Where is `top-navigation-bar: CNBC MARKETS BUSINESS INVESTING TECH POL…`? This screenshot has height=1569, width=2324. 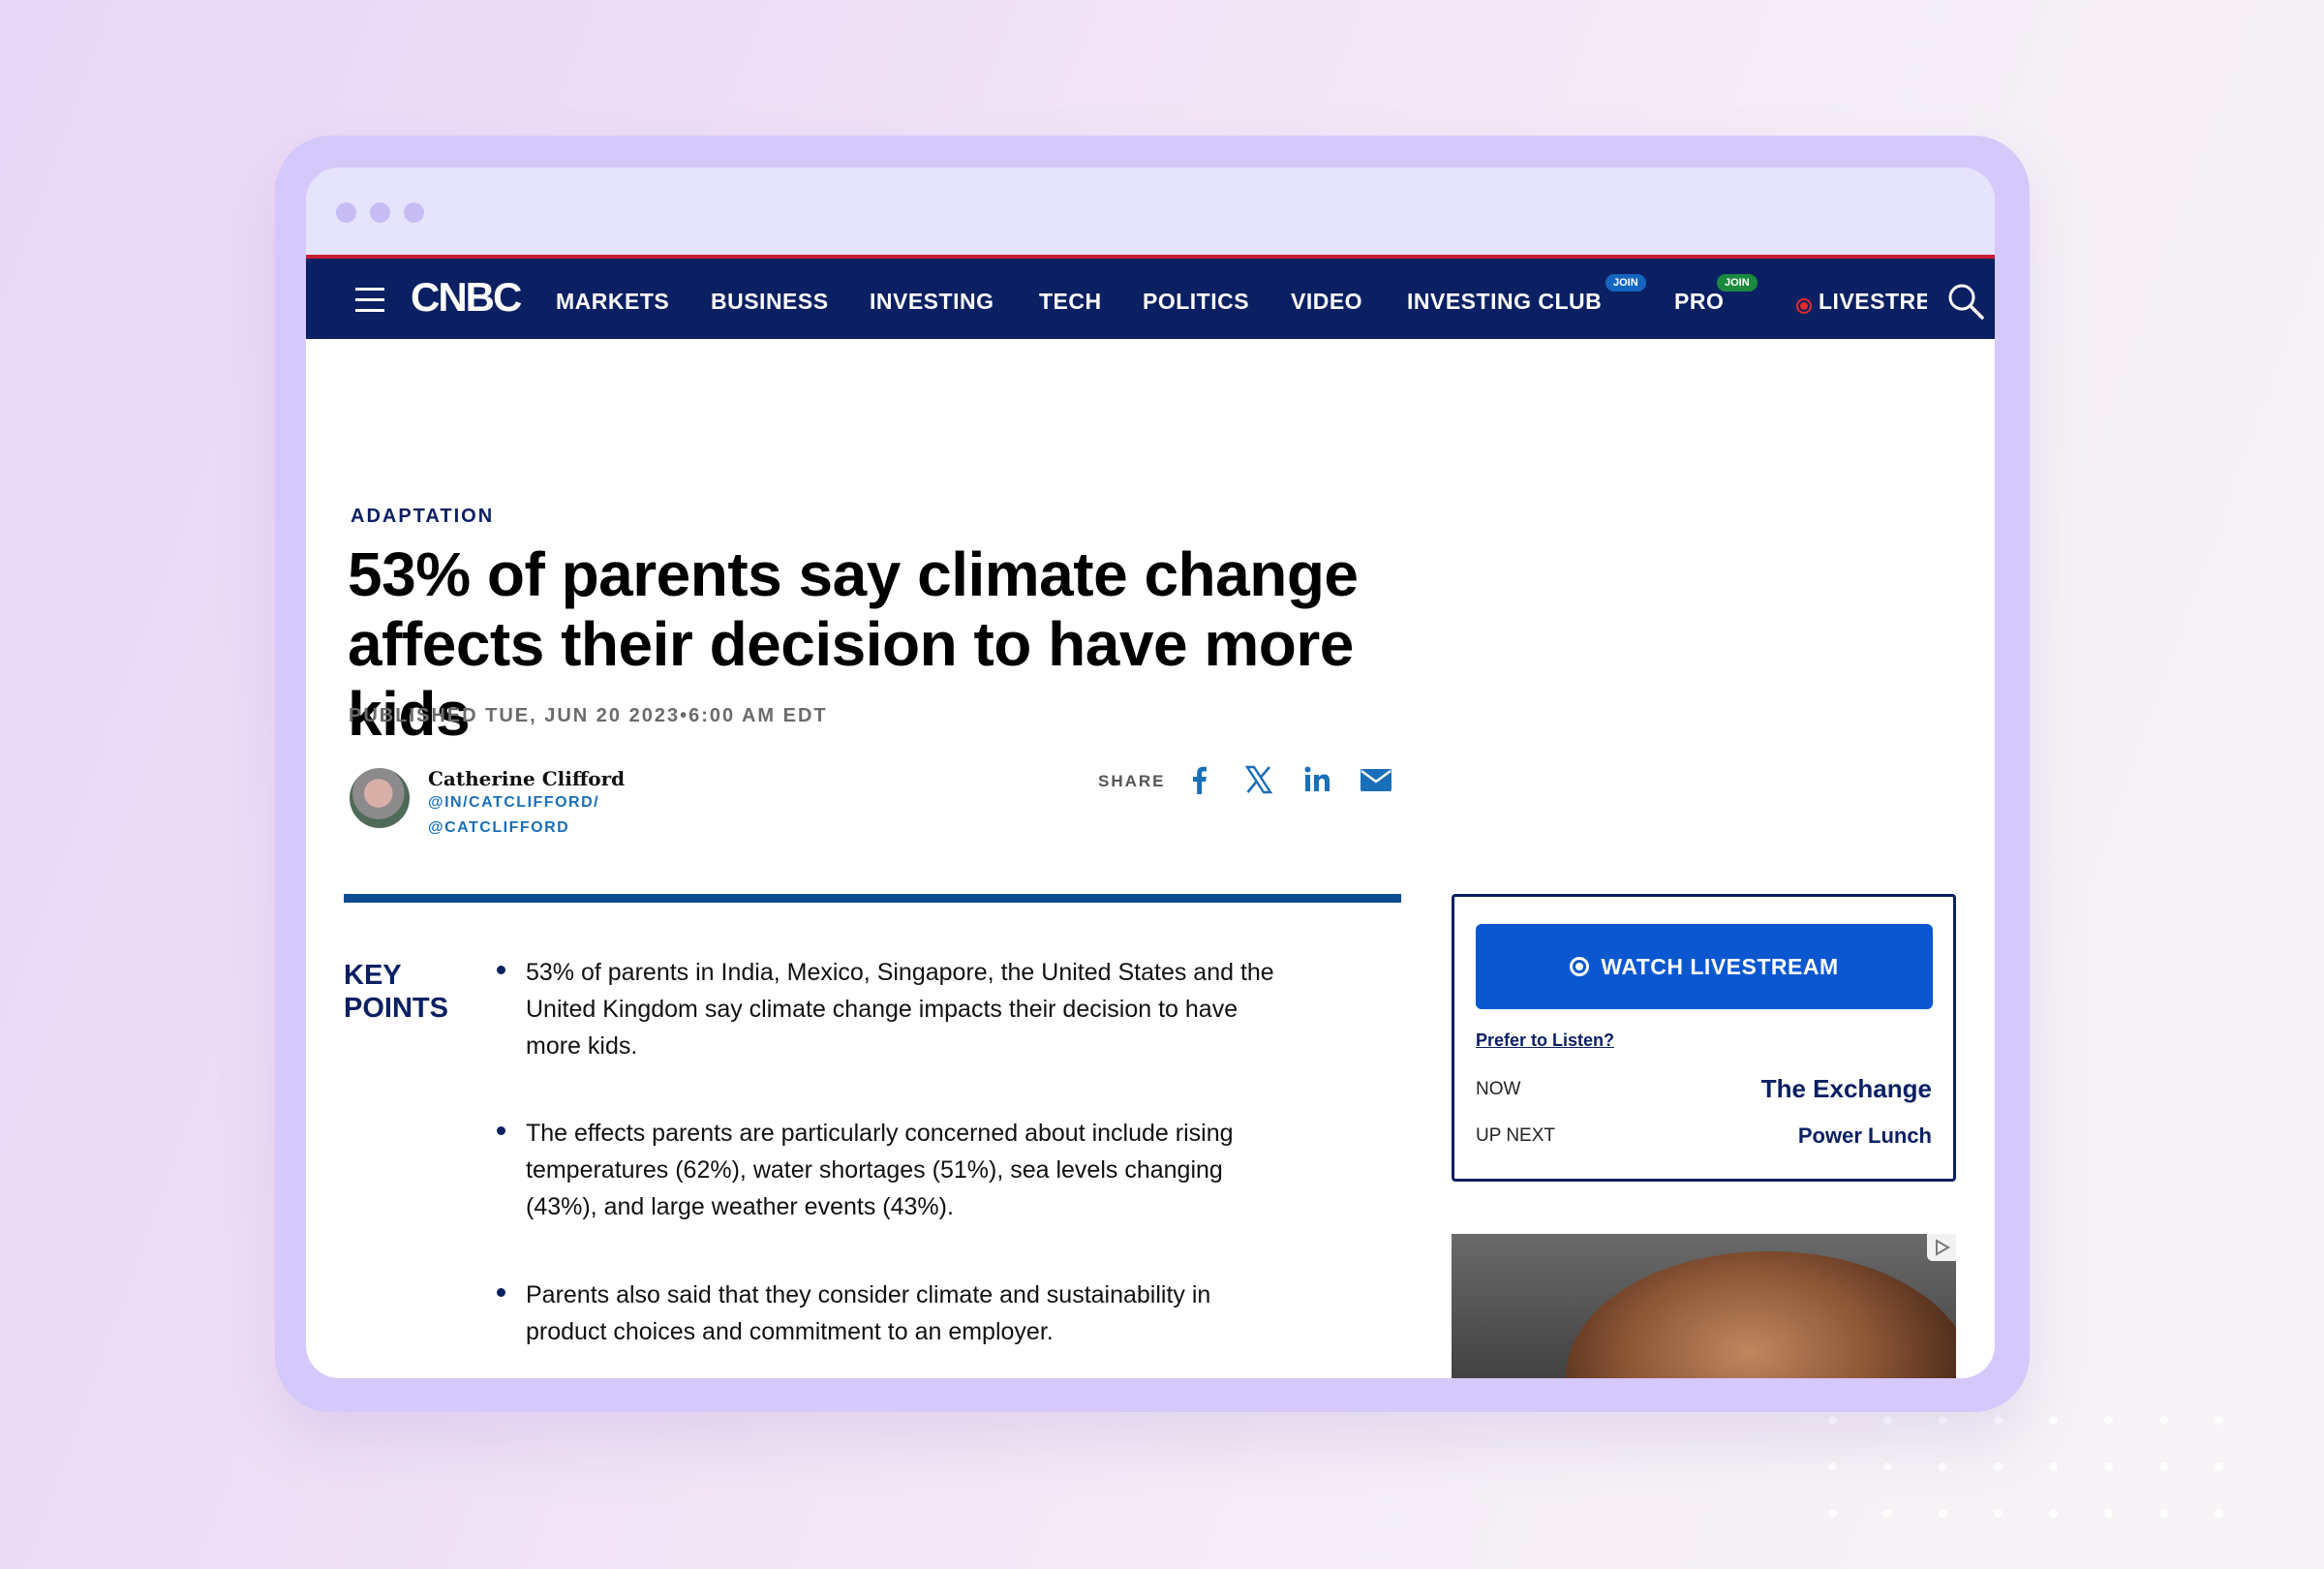 top-navigation-bar: CNBC MARKETS BUSINESS INVESTING TECH POL… is located at coordinates (1150, 297).